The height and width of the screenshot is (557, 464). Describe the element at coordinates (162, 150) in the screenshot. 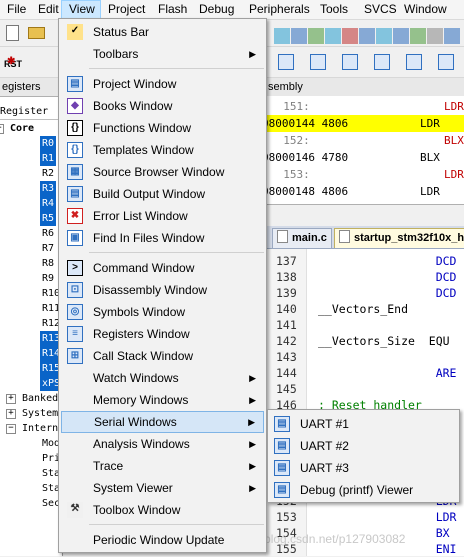

I see `view-menu-item-templates-window: {} Templates Window` at that location.